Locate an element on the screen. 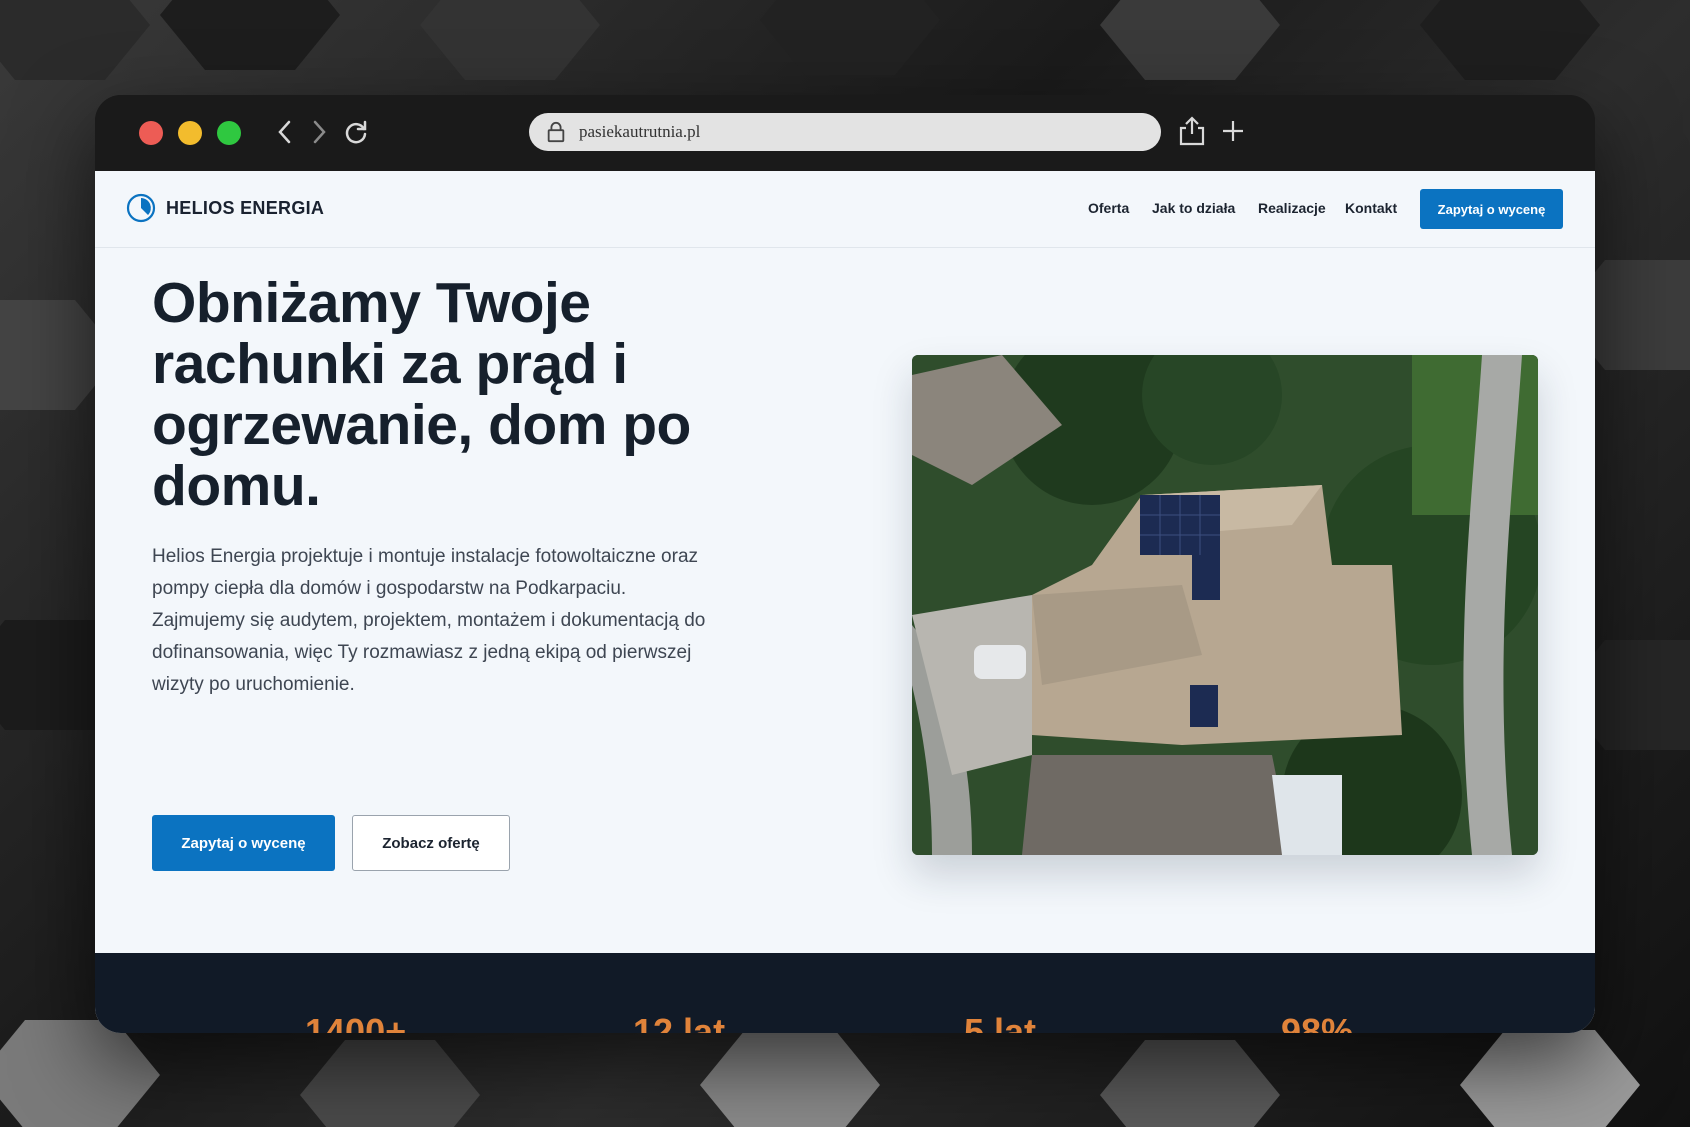  reload-icon is located at coordinates (356, 135).